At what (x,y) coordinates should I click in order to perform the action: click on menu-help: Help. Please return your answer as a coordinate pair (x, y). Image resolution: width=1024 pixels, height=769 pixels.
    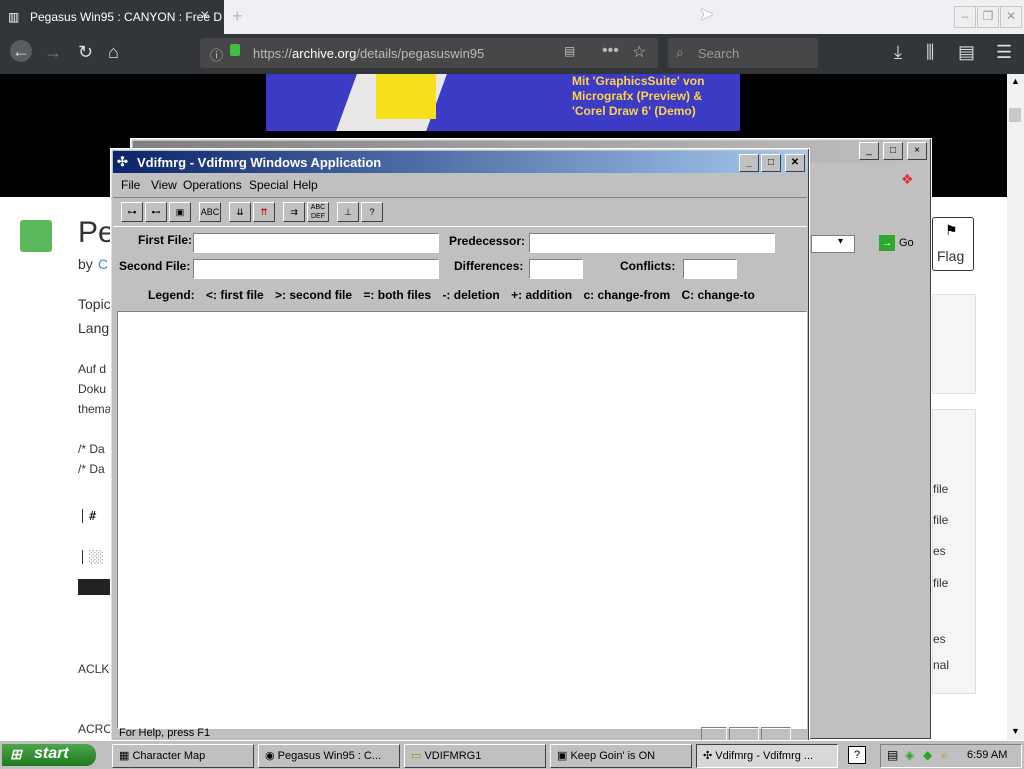
    Looking at the image, I should click on (305, 185).